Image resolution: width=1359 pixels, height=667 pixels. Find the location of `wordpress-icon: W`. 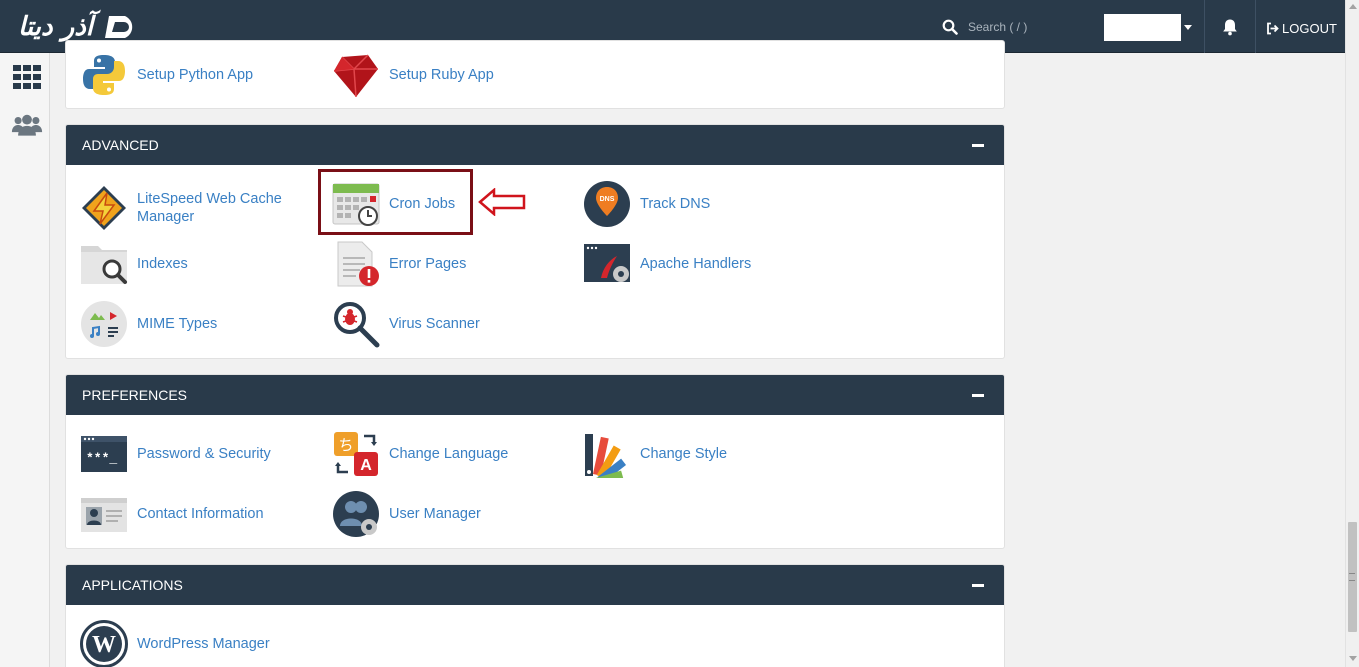

wordpress-icon: W is located at coordinates (104, 643).